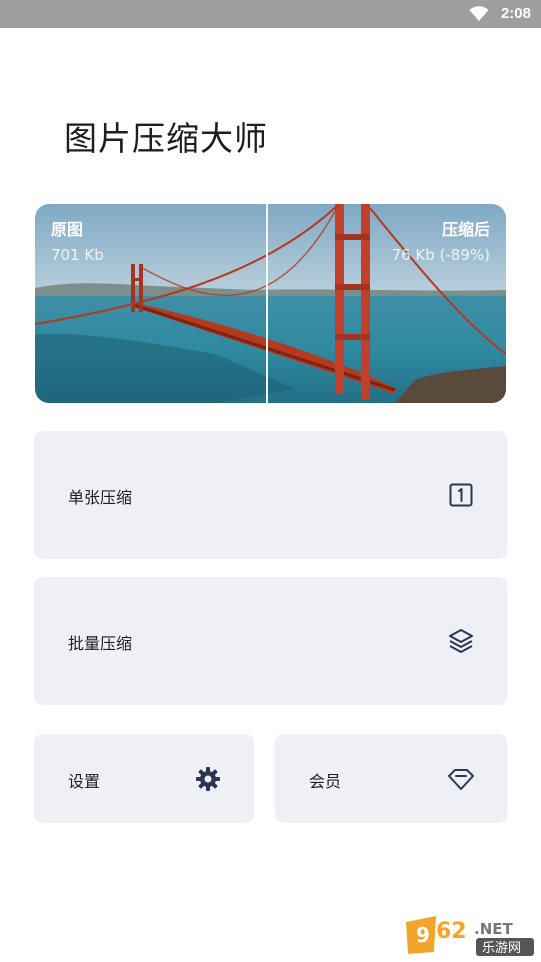  What do you see at coordinates (515, 13) in the screenshot?
I see `status-time: 2:08` at bounding box center [515, 13].